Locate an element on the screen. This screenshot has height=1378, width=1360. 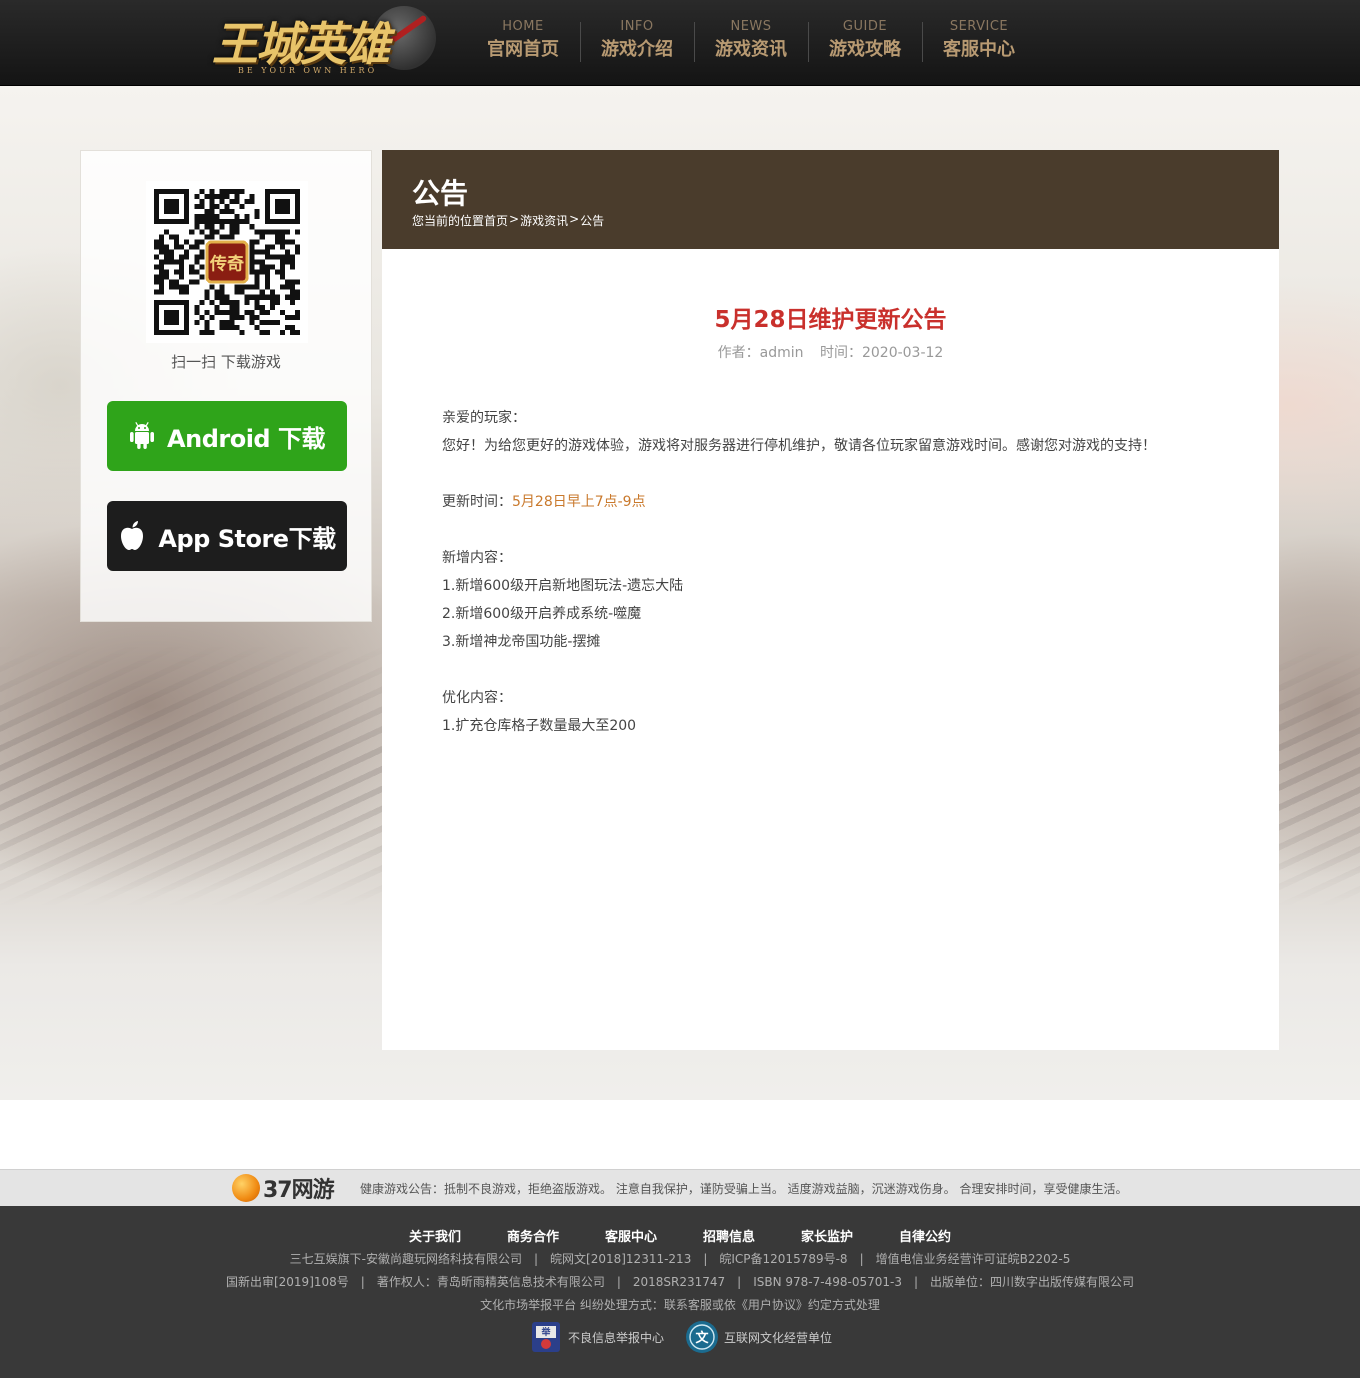
qr-center-logo: 传奇 is located at coordinates (226, 264).